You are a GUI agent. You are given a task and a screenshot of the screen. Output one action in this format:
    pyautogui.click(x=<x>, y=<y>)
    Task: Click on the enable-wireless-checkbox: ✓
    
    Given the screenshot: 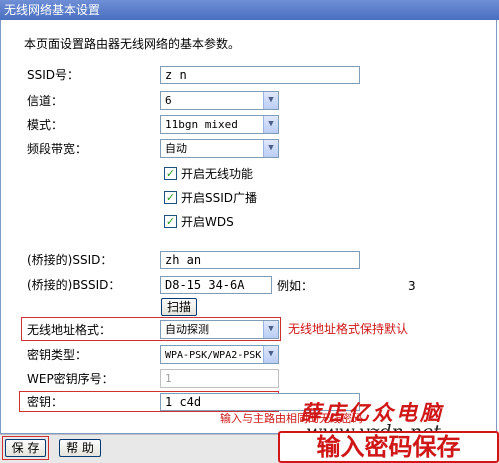 What is the action you would take?
    pyautogui.click(x=170, y=173)
    